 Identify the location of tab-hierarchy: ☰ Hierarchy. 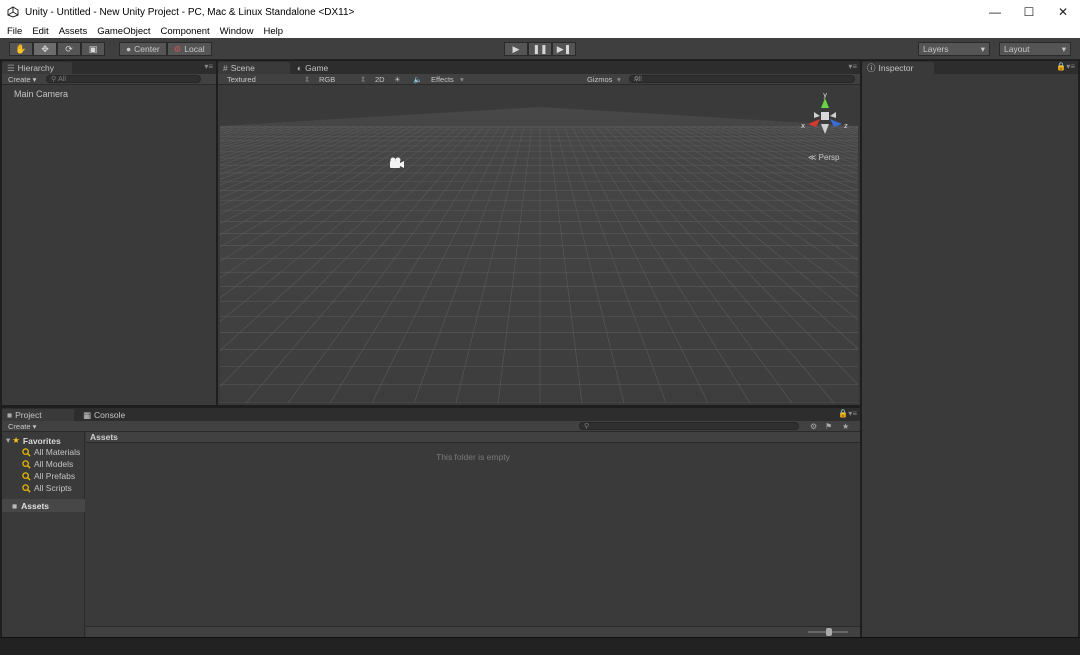
(37, 68).